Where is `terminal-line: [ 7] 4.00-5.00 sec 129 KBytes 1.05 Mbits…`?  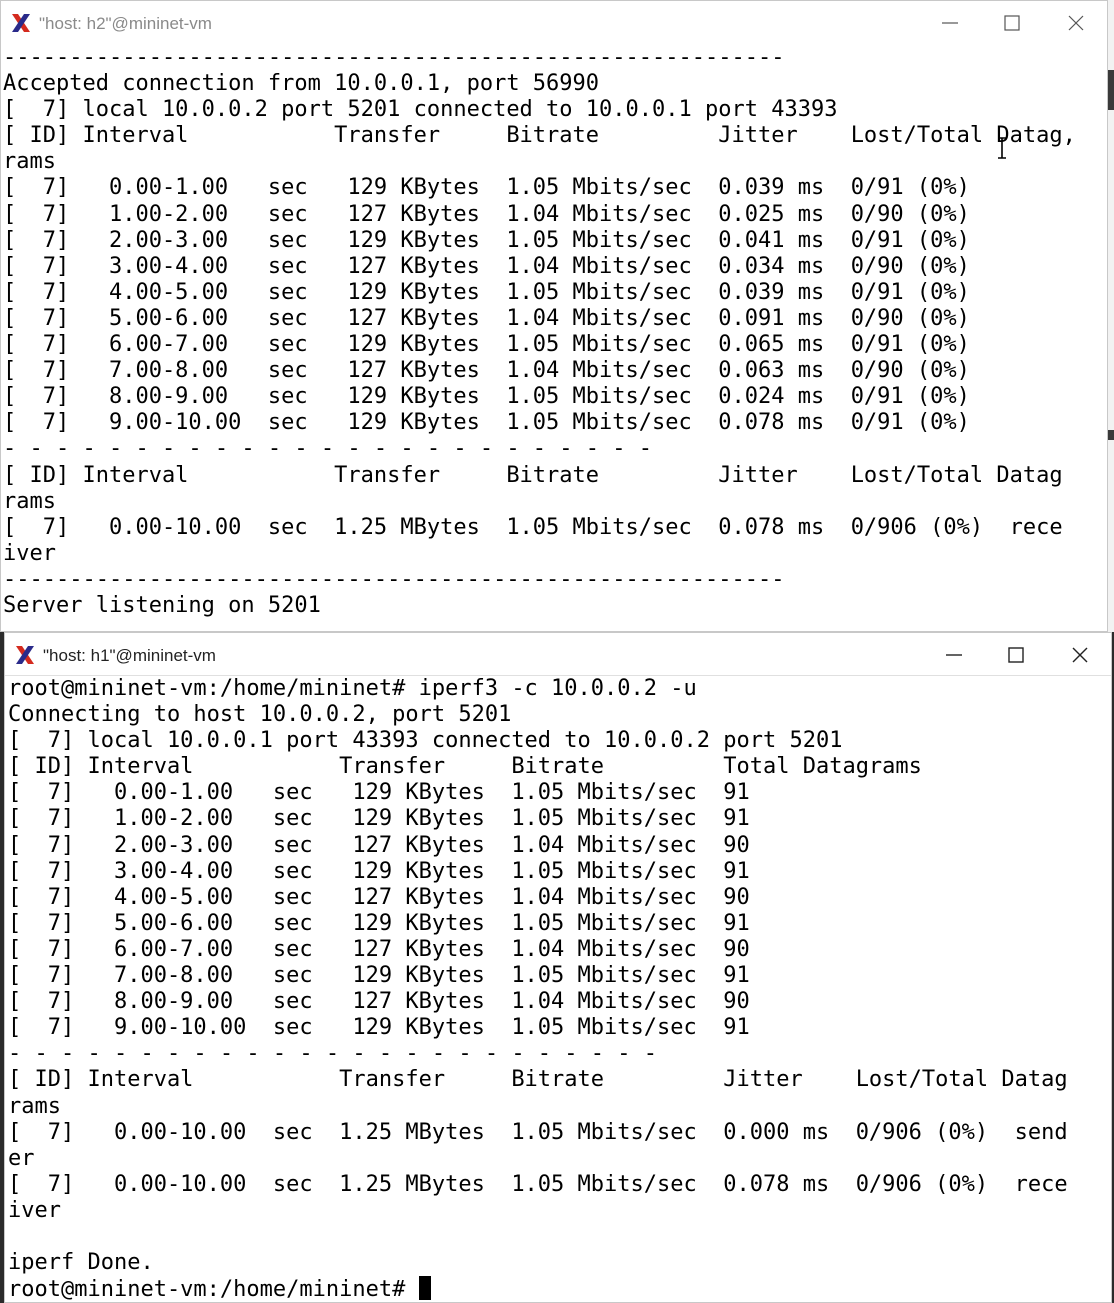
terminal-line: [ 7] 4.00-5.00 sec 129 KBytes 1.05 Mbits… is located at coordinates (486, 292).